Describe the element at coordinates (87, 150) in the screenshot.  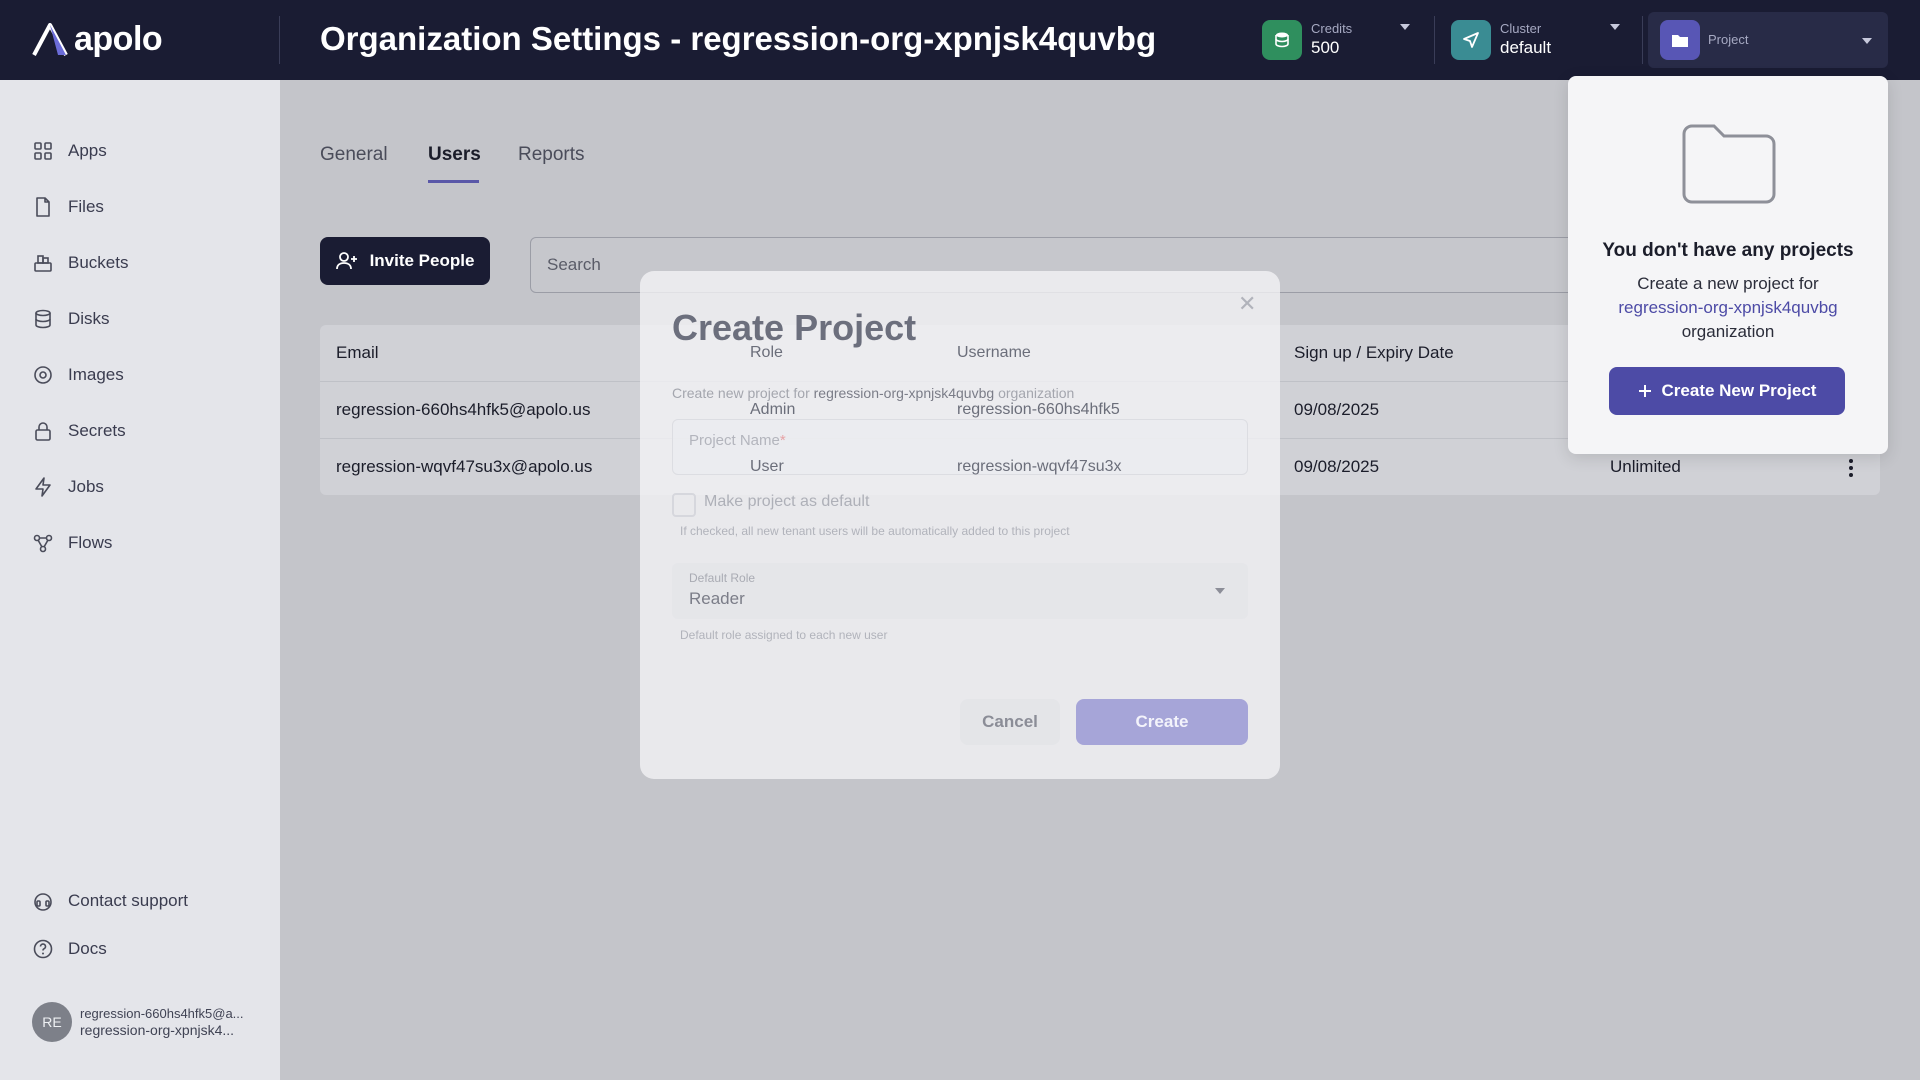
I see `sidebar-item-label: Apps` at that location.